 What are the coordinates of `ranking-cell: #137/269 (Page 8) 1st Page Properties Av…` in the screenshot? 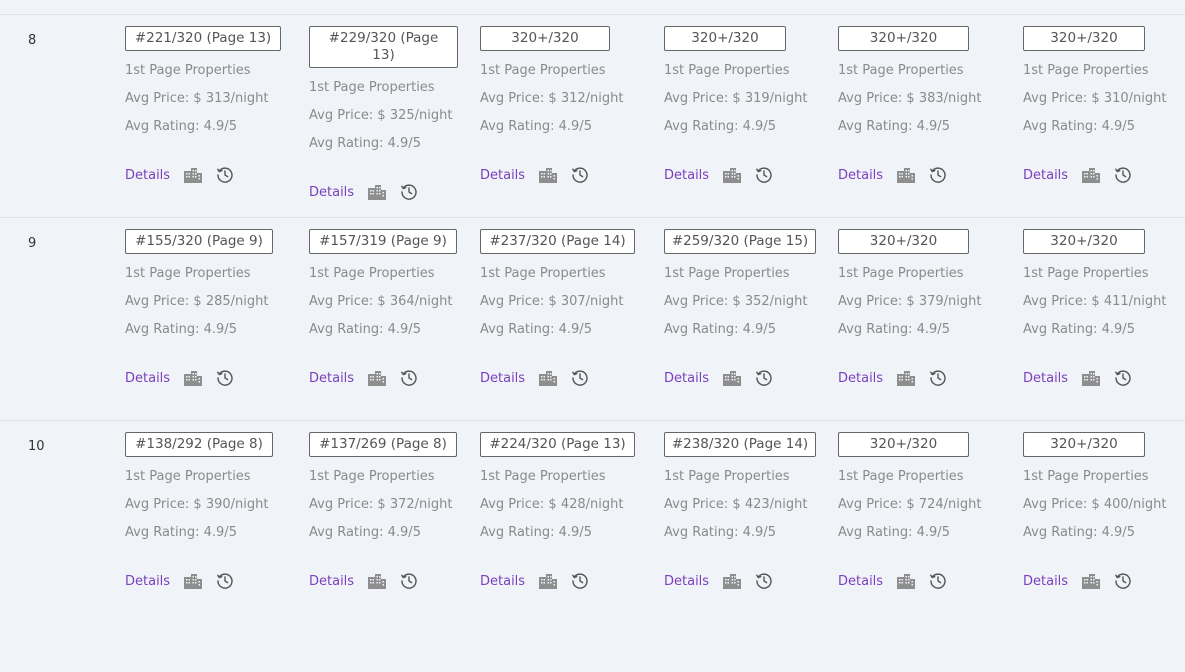 It's located at (383, 511).